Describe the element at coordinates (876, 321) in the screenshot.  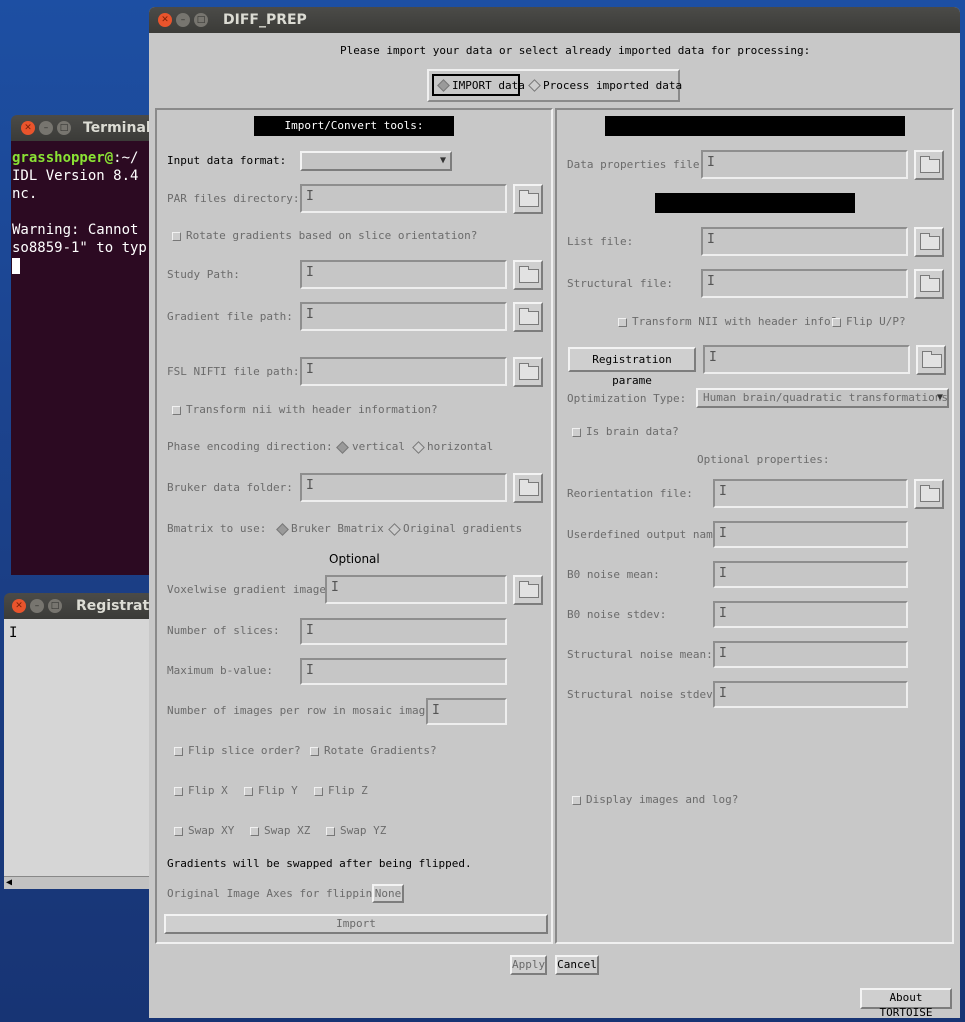
I see `flip-up-label: Flip U/P?` at that location.